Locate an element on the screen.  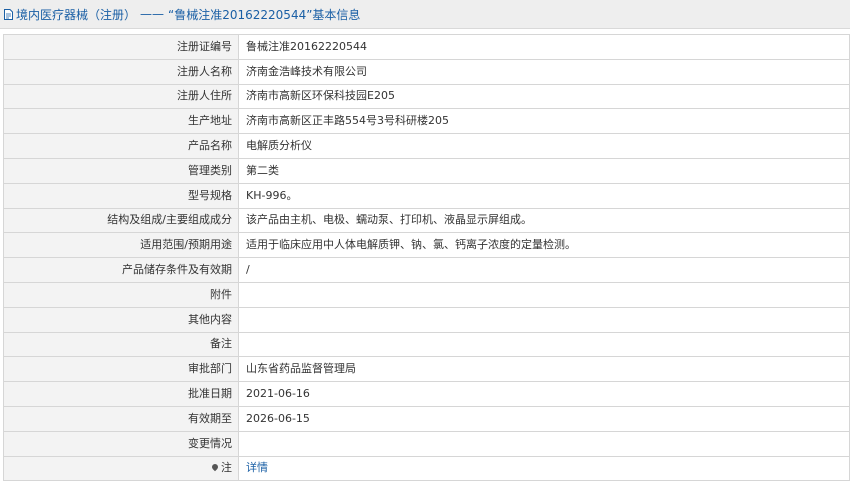
row-value-approval-dept: 山东省药品监督管理局 is located at coordinates (544, 369).